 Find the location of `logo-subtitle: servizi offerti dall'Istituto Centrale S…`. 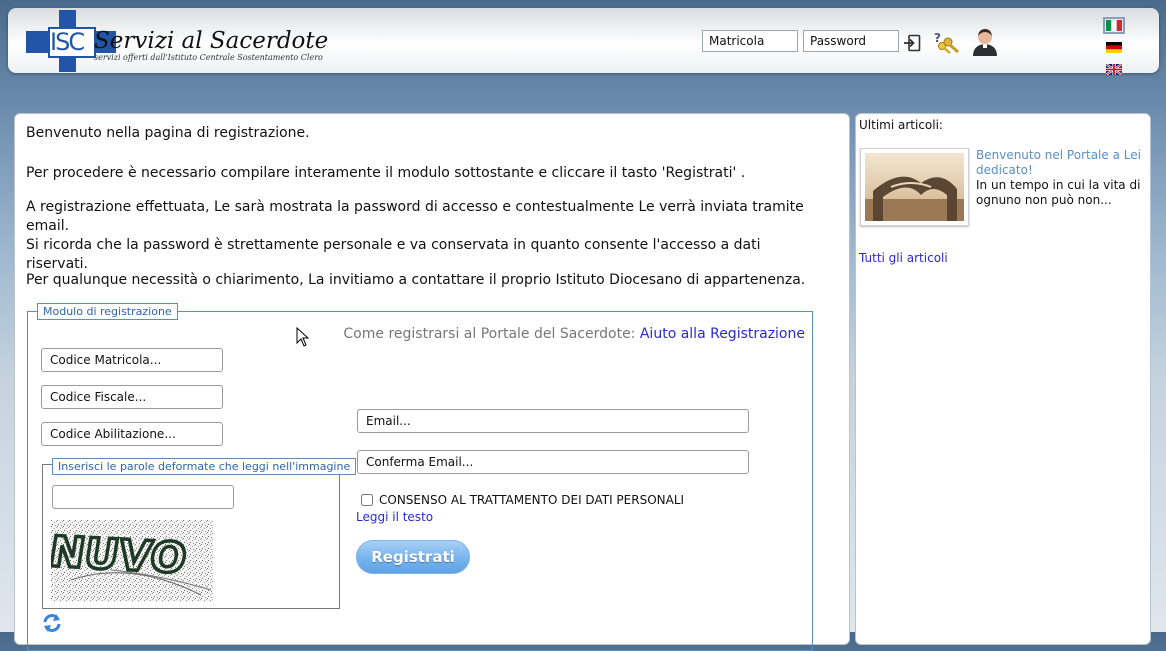

logo-subtitle: servizi offerti dall'Istituto Centrale S… is located at coordinates (208, 57).